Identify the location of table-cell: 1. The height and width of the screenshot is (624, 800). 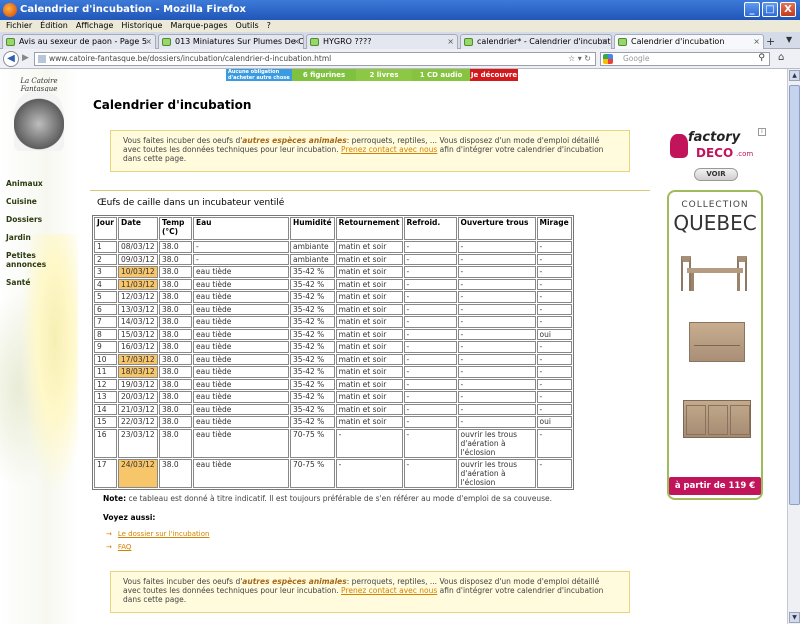
(105, 247).